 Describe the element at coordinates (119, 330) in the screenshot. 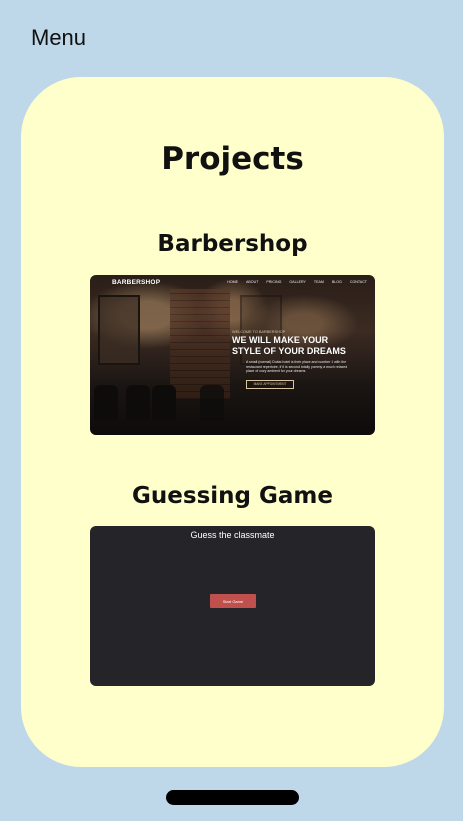

I see `mirror-decor` at that location.